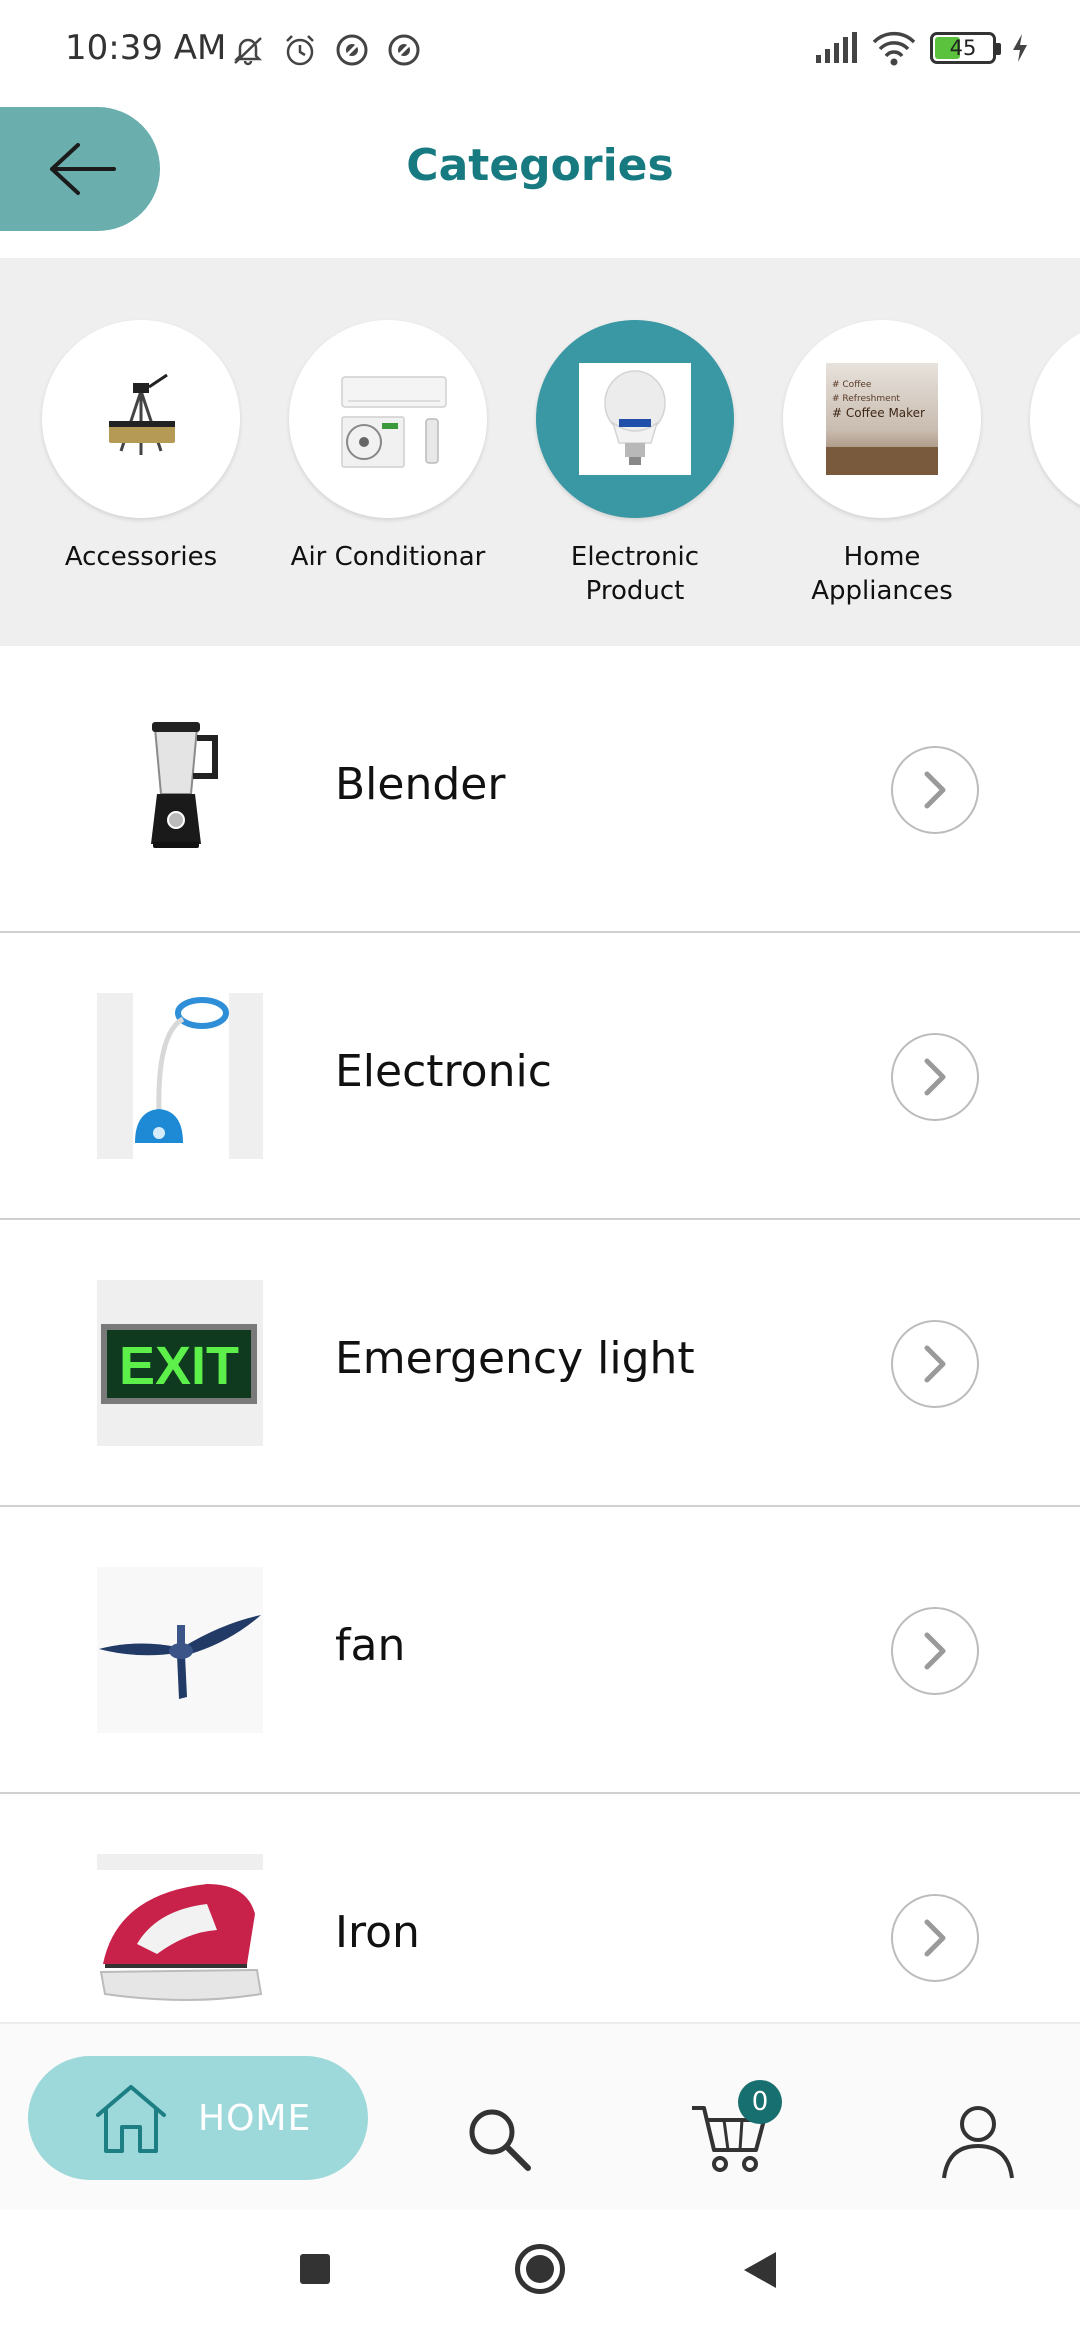  Describe the element at coordinates (963, 48) in the screenshot. I see `battery-level: 45` at that location.